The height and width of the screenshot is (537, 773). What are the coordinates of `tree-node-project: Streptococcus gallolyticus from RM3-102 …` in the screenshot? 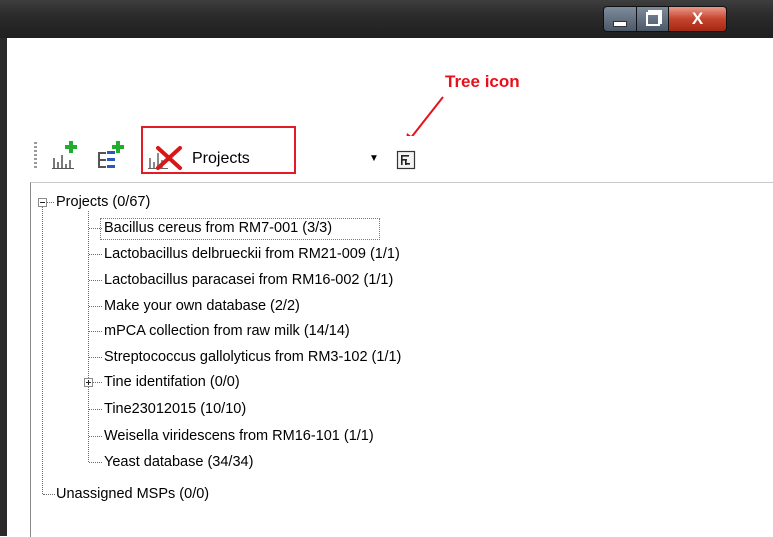 It's located at (252, 357).